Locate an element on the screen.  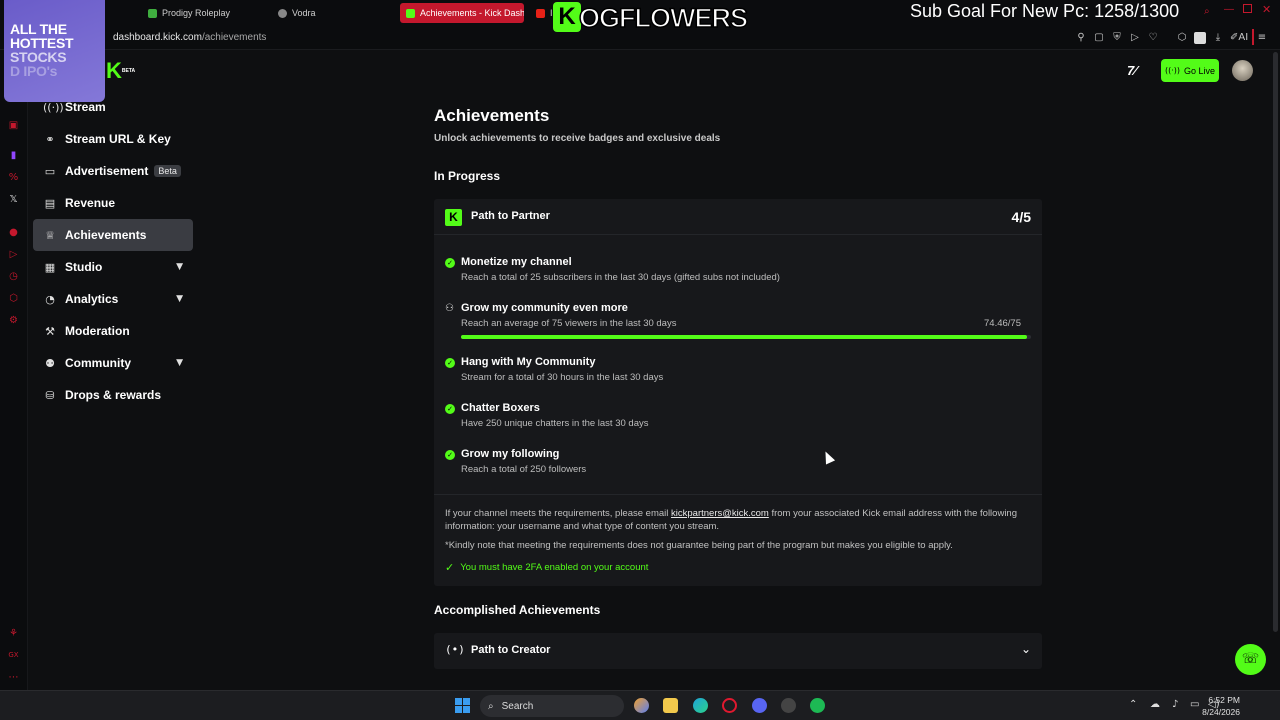
opera-icon: ▣ is located at coordinates (13, 125).